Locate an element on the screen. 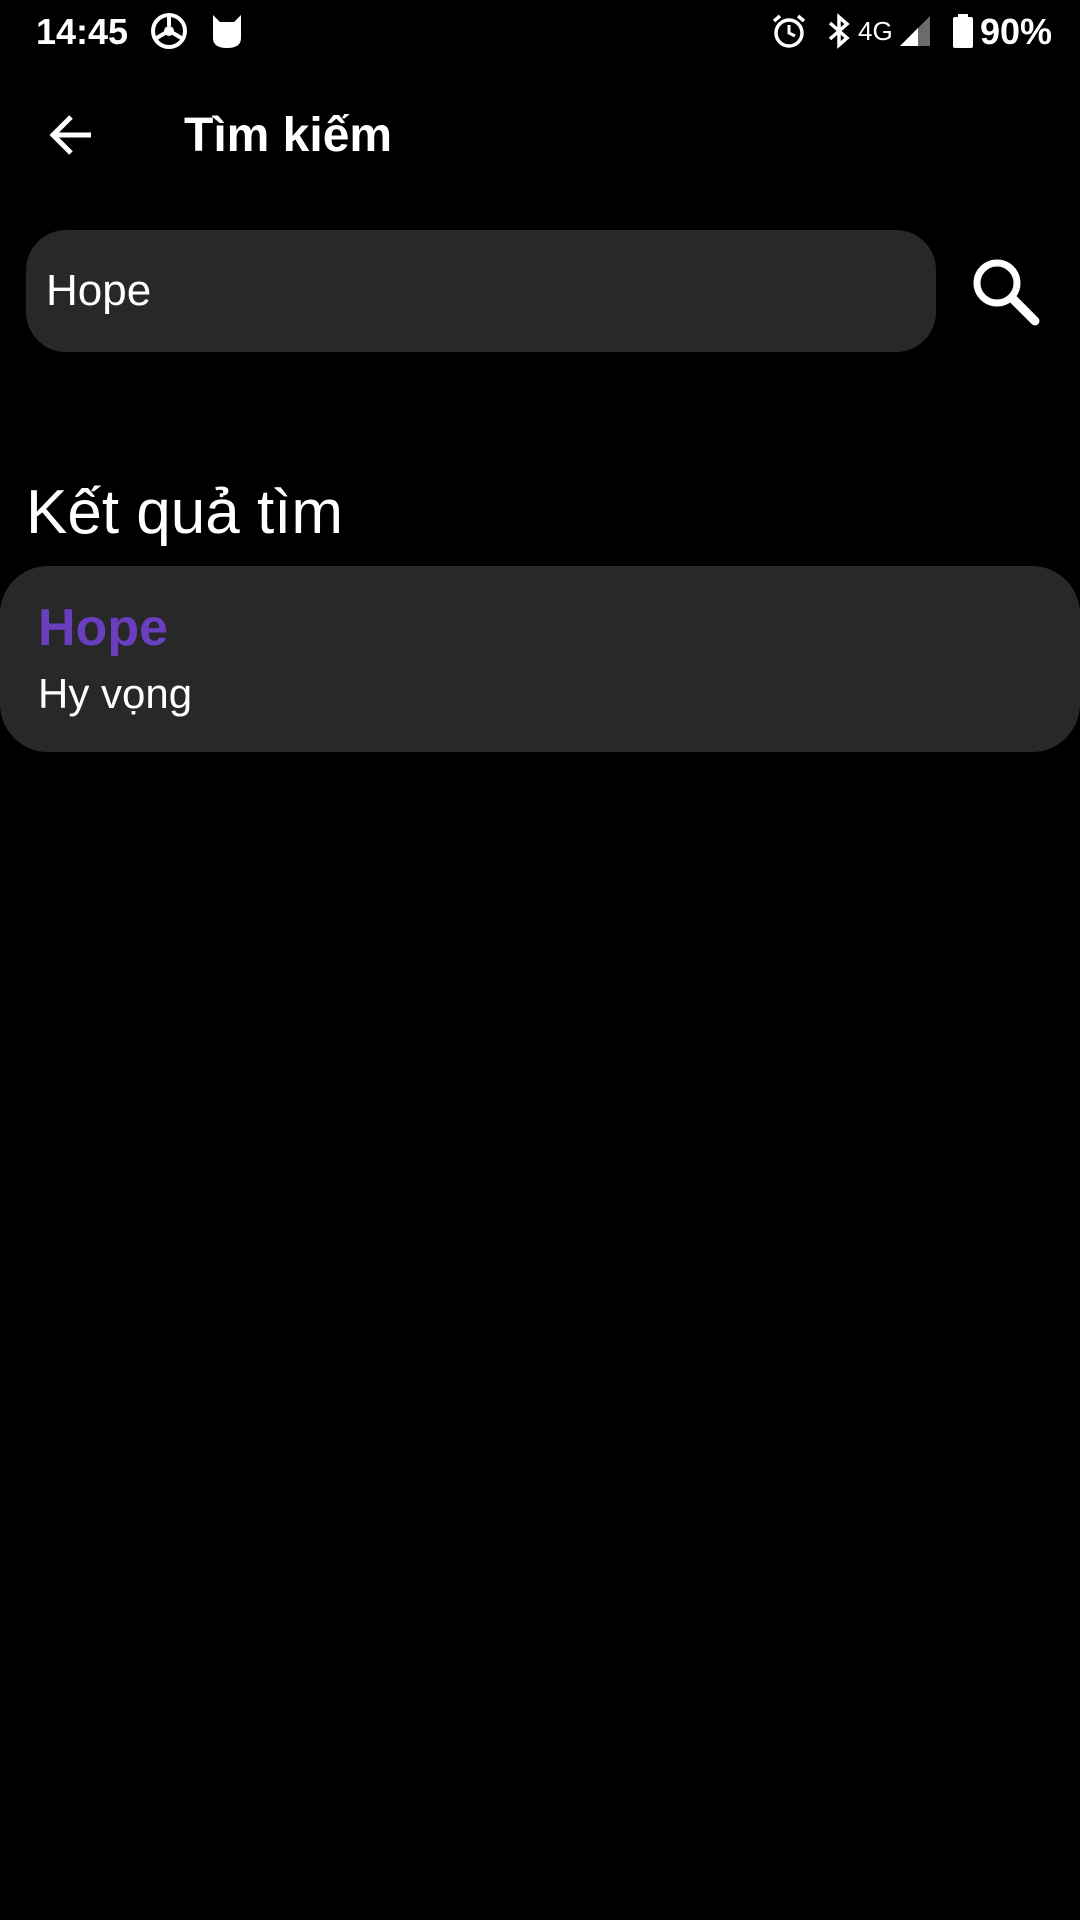  search-input is located at coordinates (481, 291).